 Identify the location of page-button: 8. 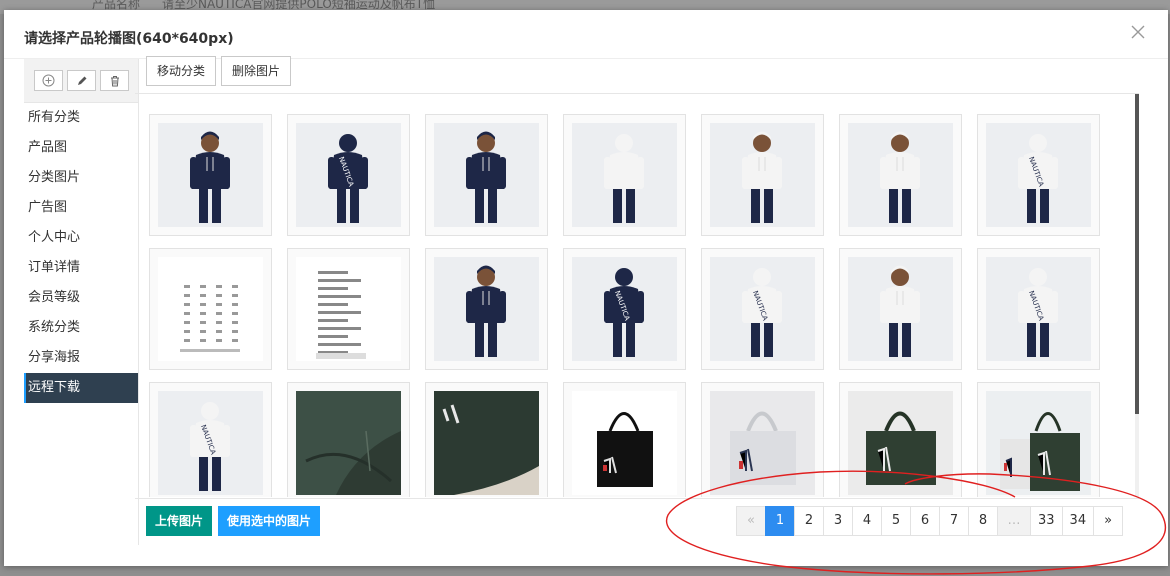
(983, 521).